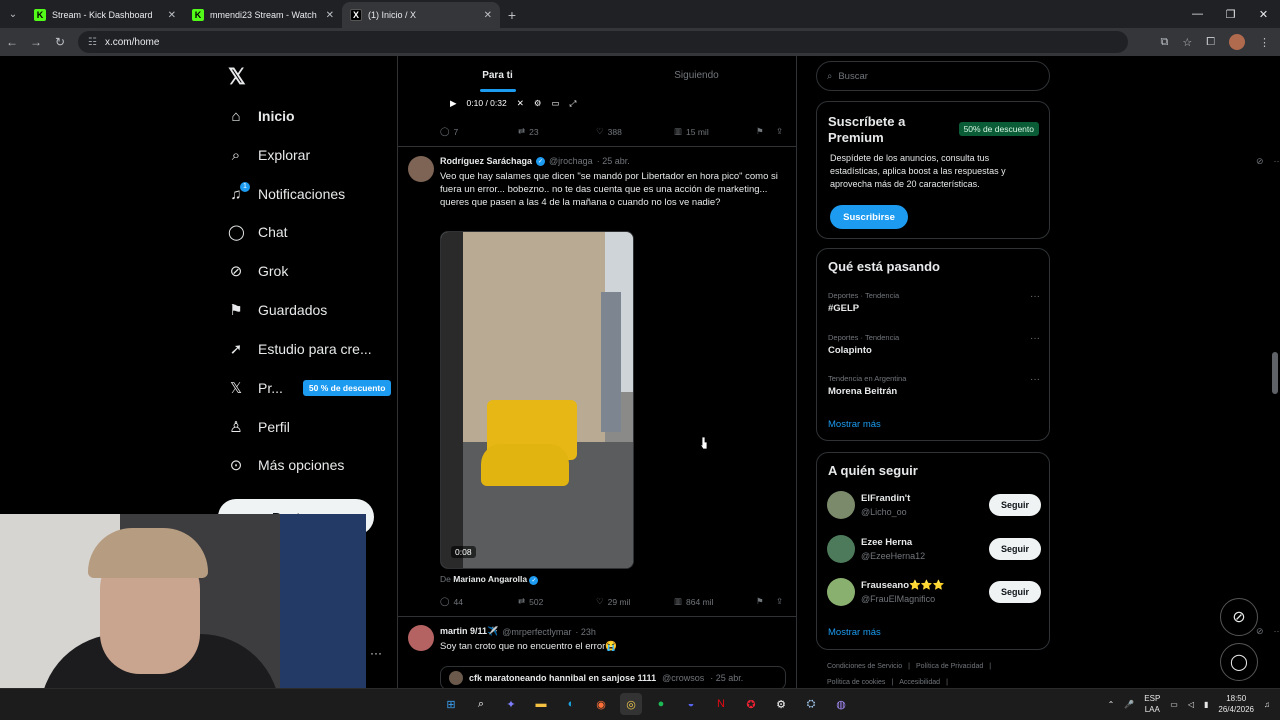 This screenshot has height=720, width=1280. What do you see at coordinates (919, 682) in the screenshot?
I see `footer-link: Accesibilidad` at bounding box center [919, 682].